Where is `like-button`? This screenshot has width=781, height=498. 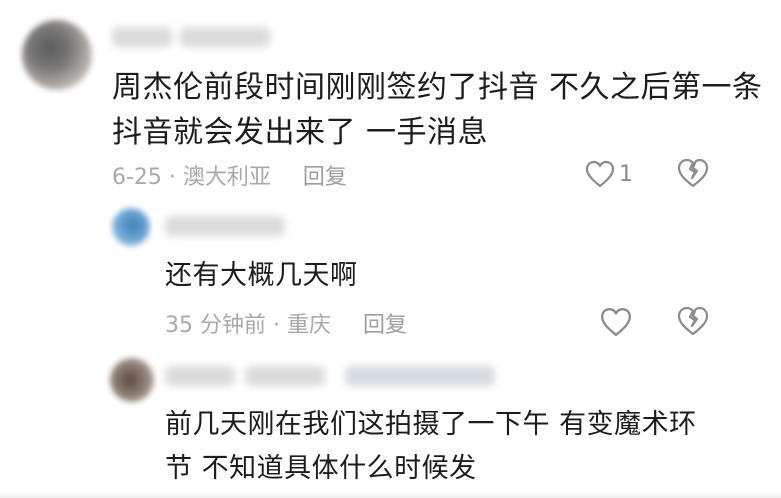 like-button is located at coordinates (616, 322).